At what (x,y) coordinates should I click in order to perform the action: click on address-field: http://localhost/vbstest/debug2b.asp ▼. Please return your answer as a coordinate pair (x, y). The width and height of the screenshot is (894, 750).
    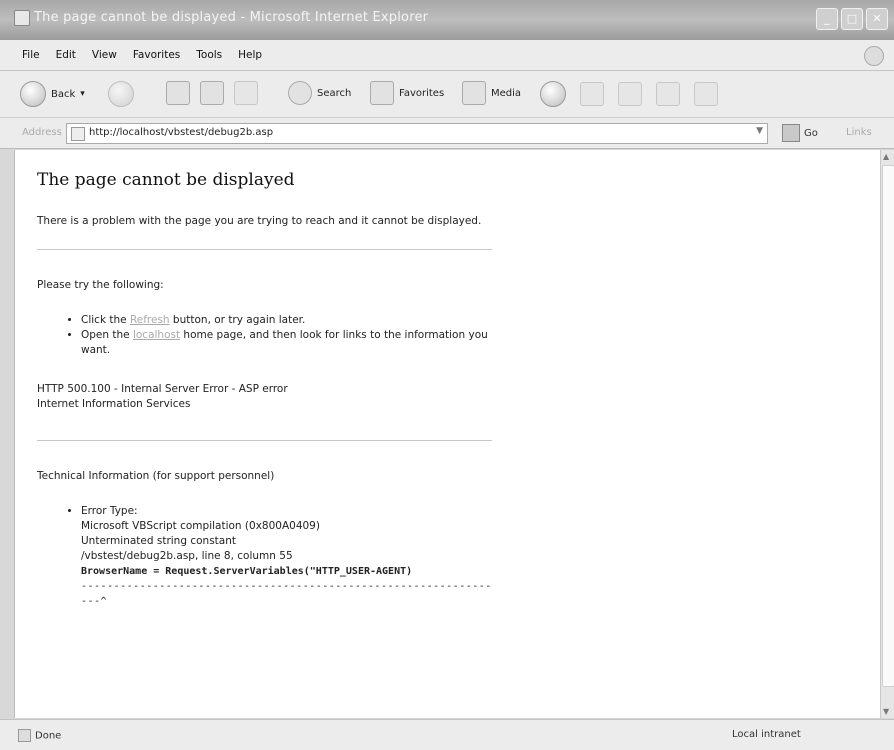
    Looking at the image, I should click on (417, 133).